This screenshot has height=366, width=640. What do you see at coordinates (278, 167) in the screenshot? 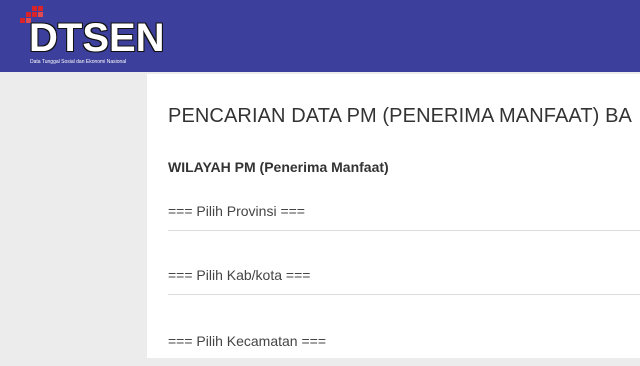
I see `section-heading: WILAYAH PM (Penerima Manfaat)` at bounding box center [278, 167].